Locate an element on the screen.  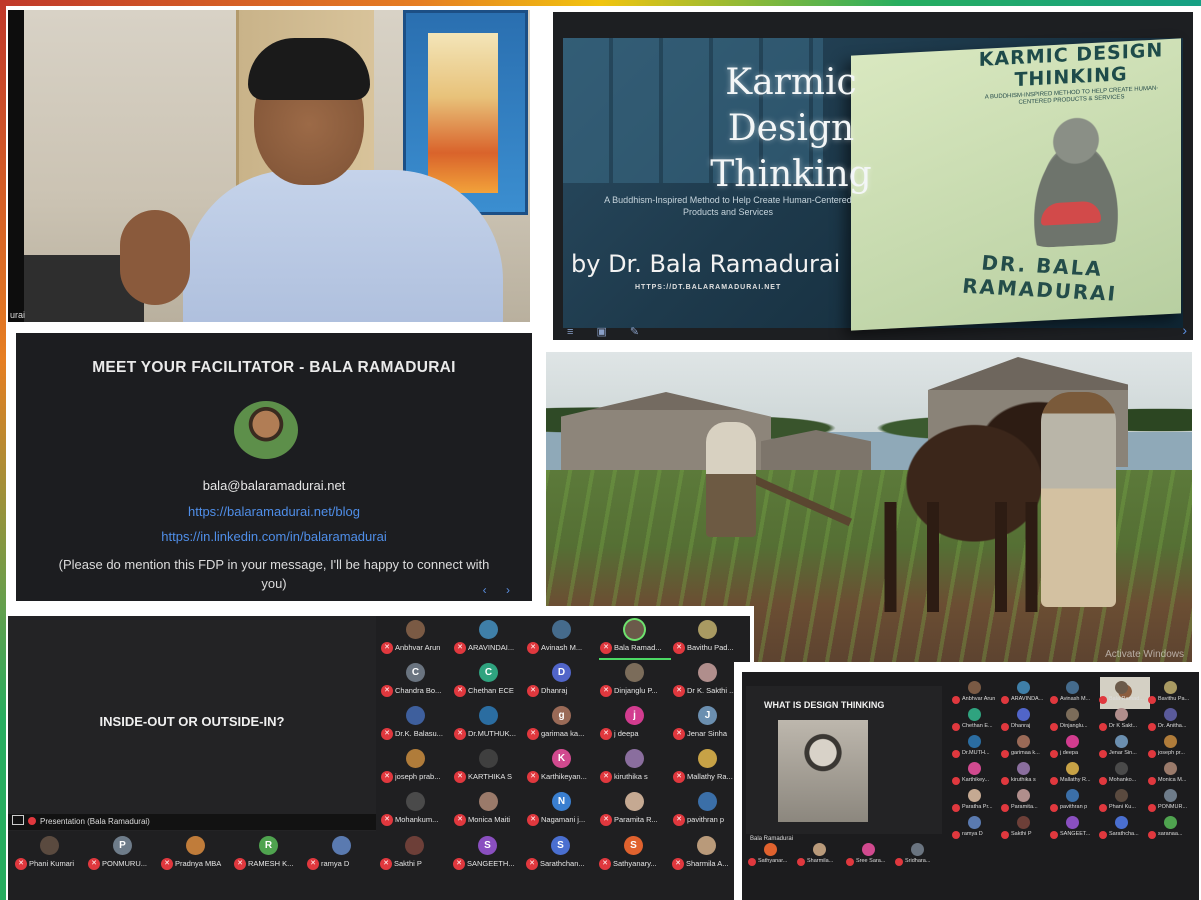
facilitator-linkedin-link: https://in.linkedin.com/in/balaramadurai is located at coordinates (274, 536).